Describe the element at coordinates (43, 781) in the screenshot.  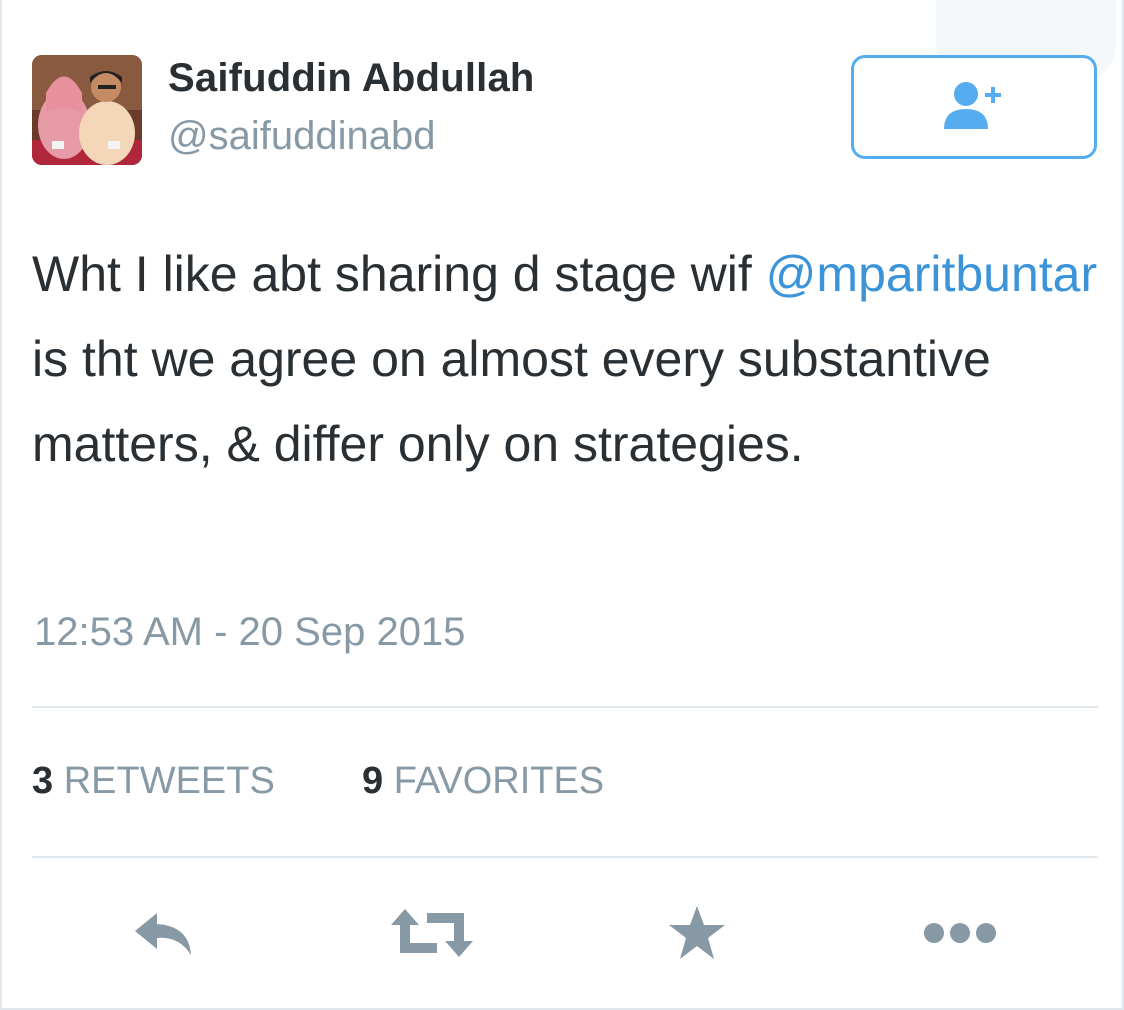
I see `retweets-count: 3` at that location.